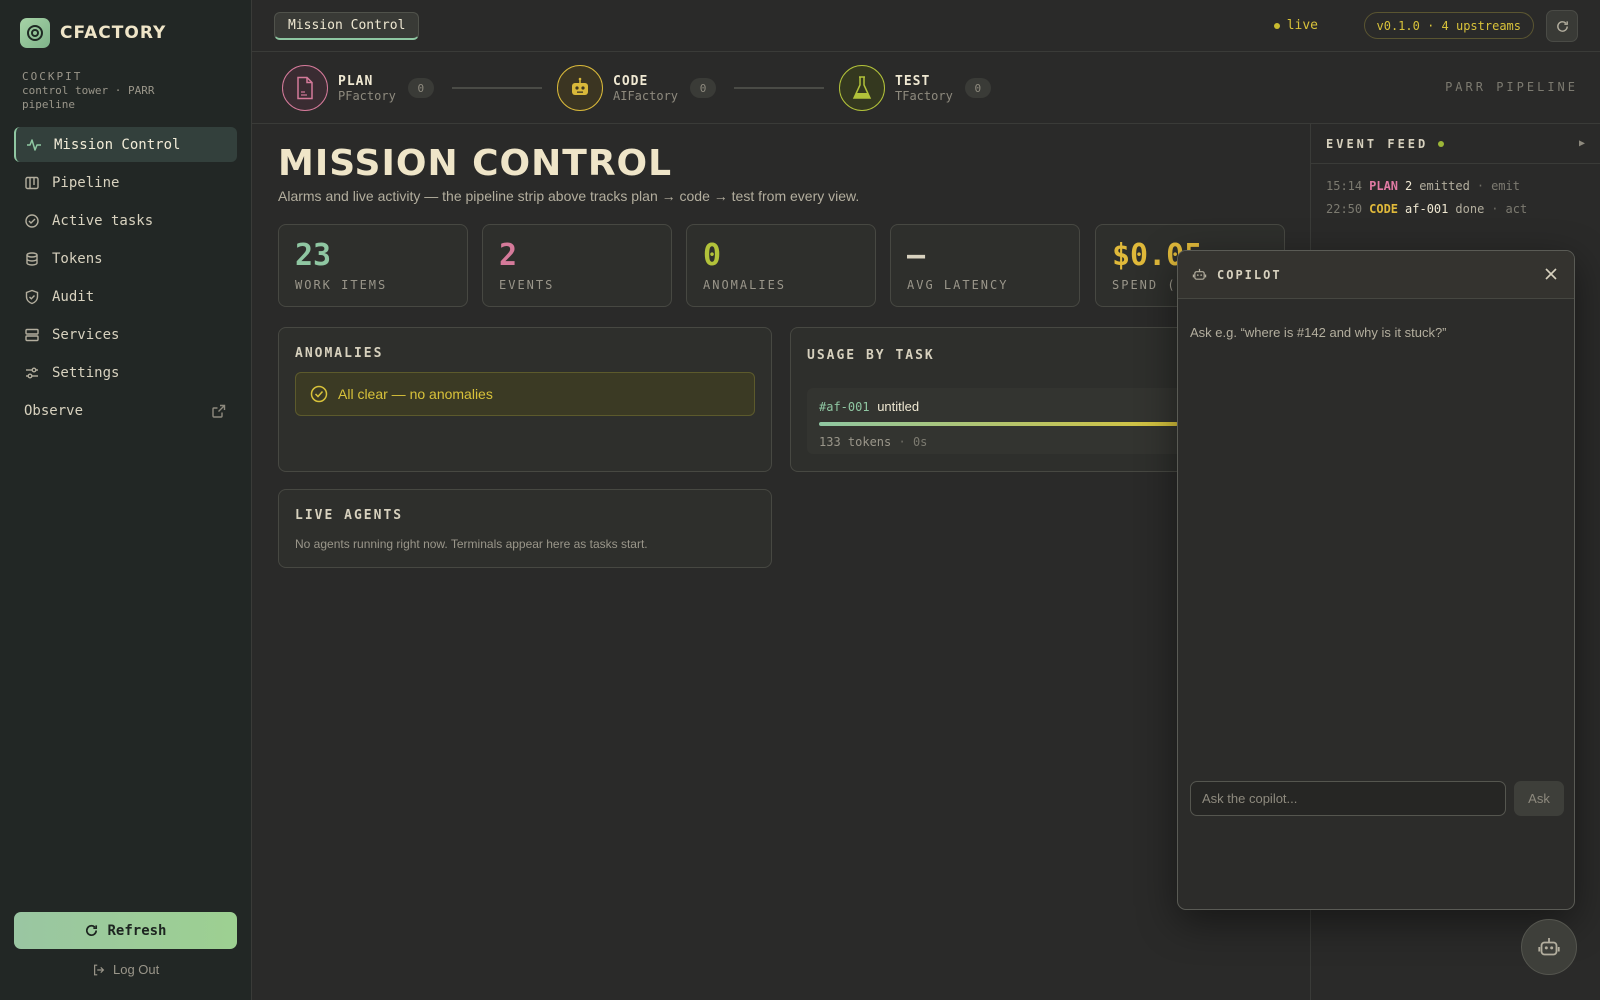  I want to click on event-stage: CODE, so click(1384, 209).